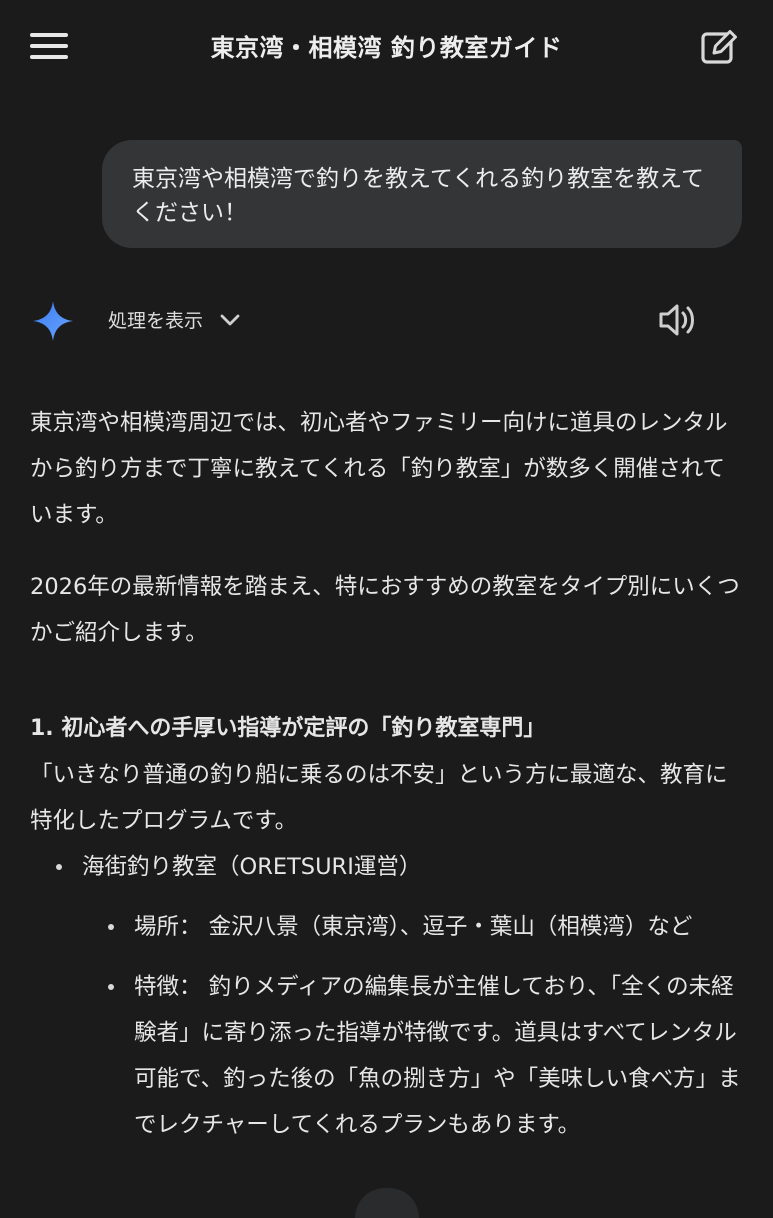  Describe the element at coordinates (387, 1203) in the screenshot. I see `scroll-down-button` at that location.